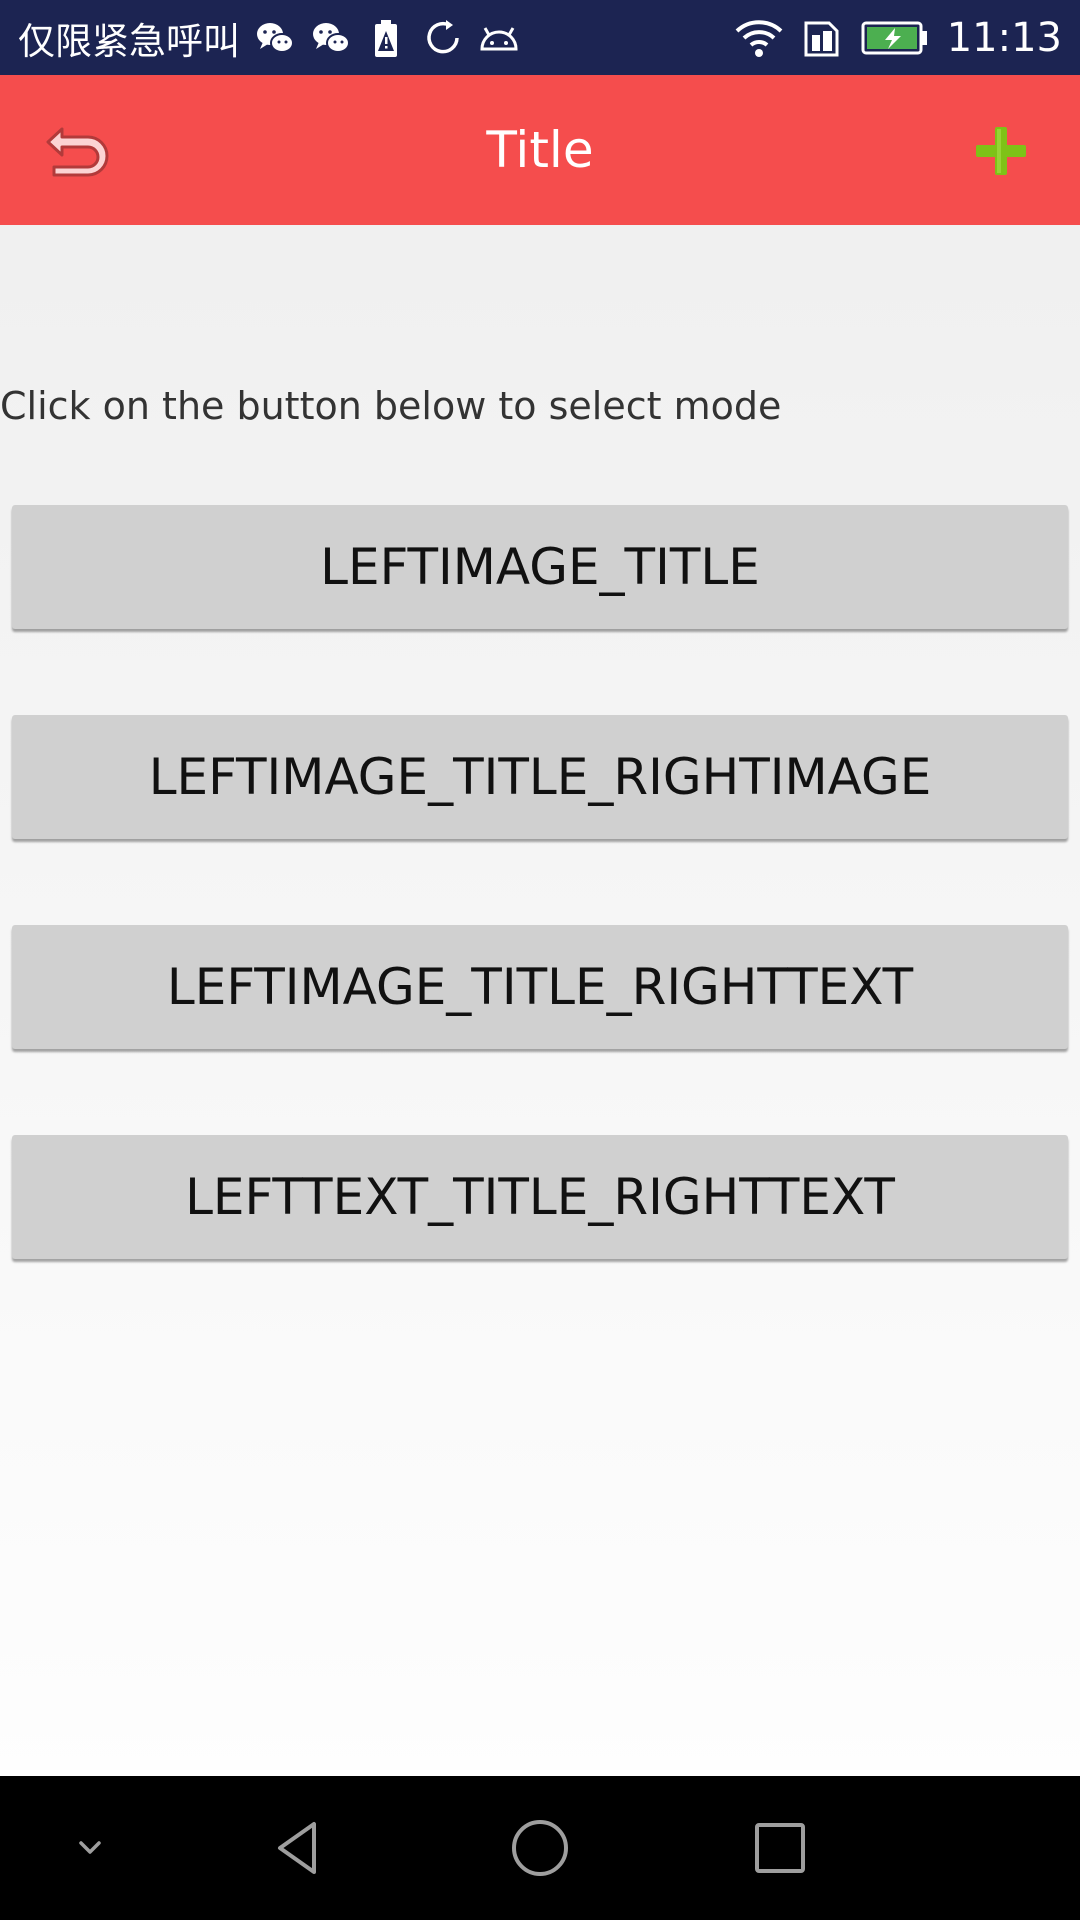 This screenshot has height=1920, width=1080. I want to click on add-button, so click(1001, 151).